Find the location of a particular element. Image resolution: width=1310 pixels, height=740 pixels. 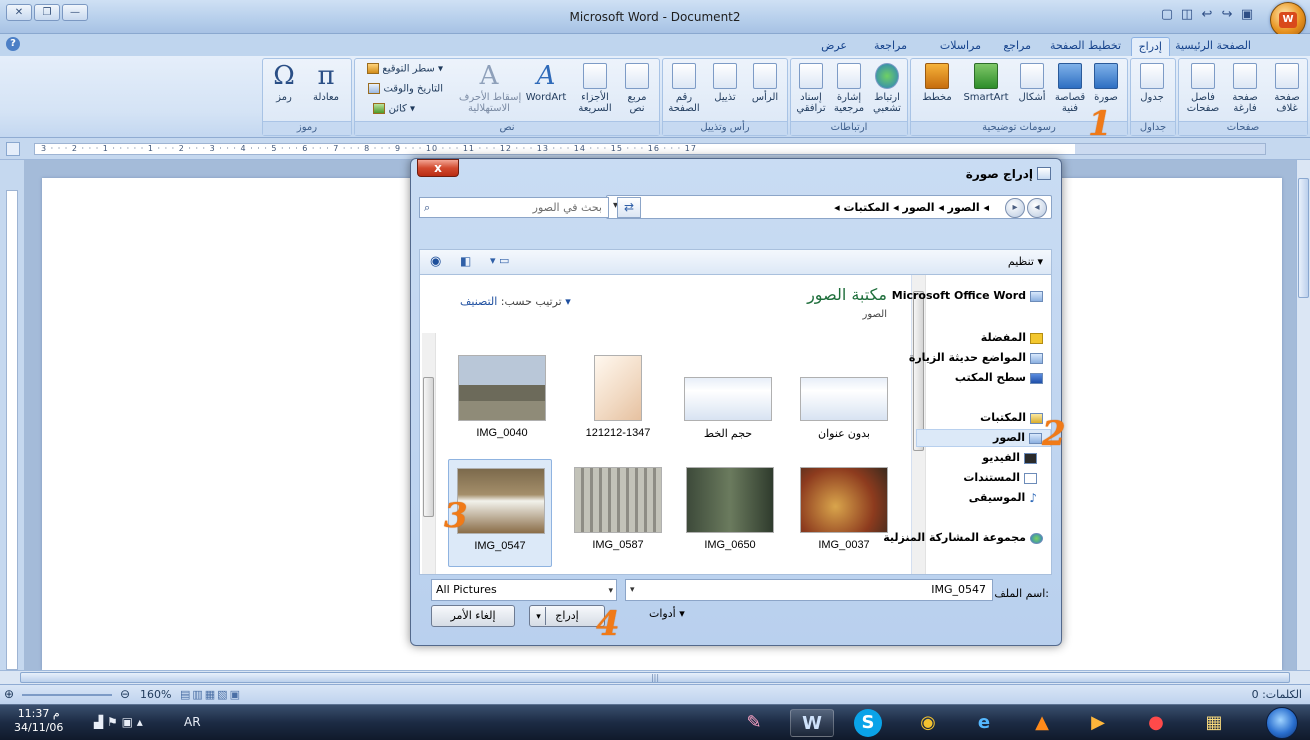

file-thumbnail: 121212-1347 is located at coordinates (618, 401).